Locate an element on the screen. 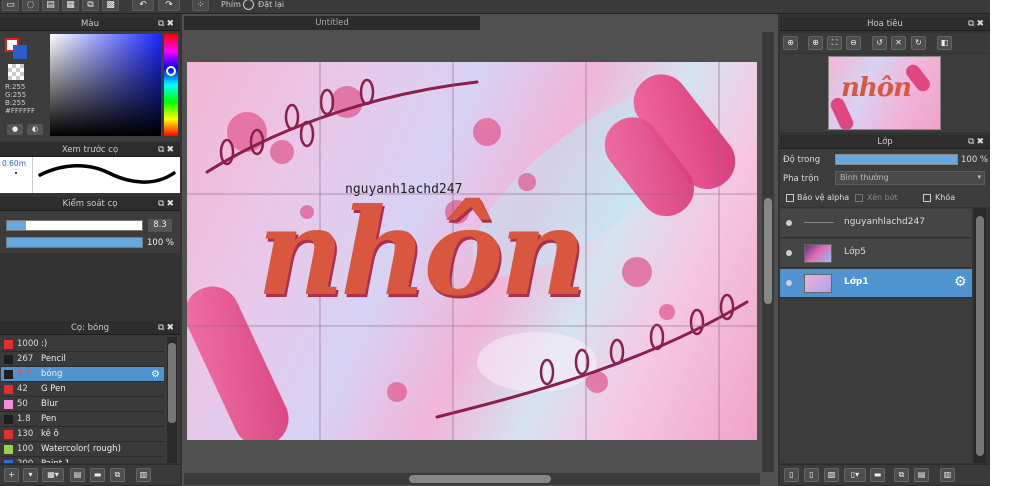 The height and width of the screenshot is (486, 1024). rotate-left-icon: ↺ is located at coordinates (879, 43).